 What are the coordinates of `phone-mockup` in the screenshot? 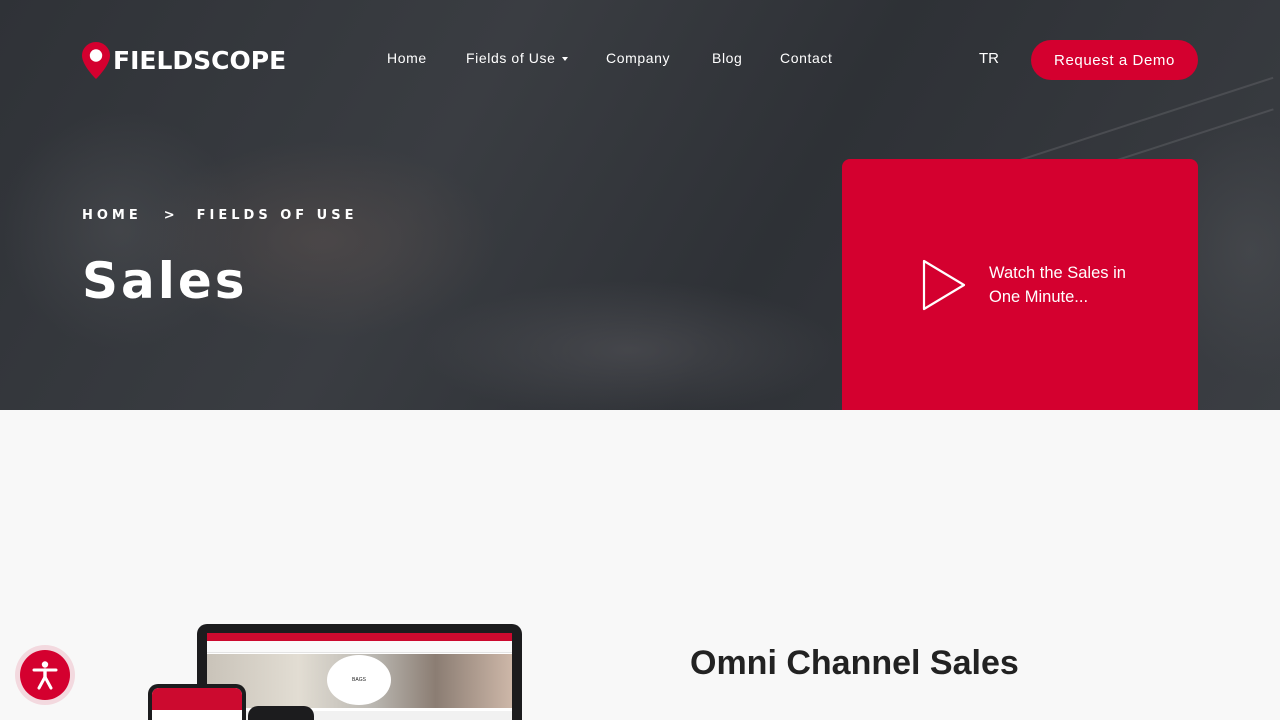 It's located at (197, 702).